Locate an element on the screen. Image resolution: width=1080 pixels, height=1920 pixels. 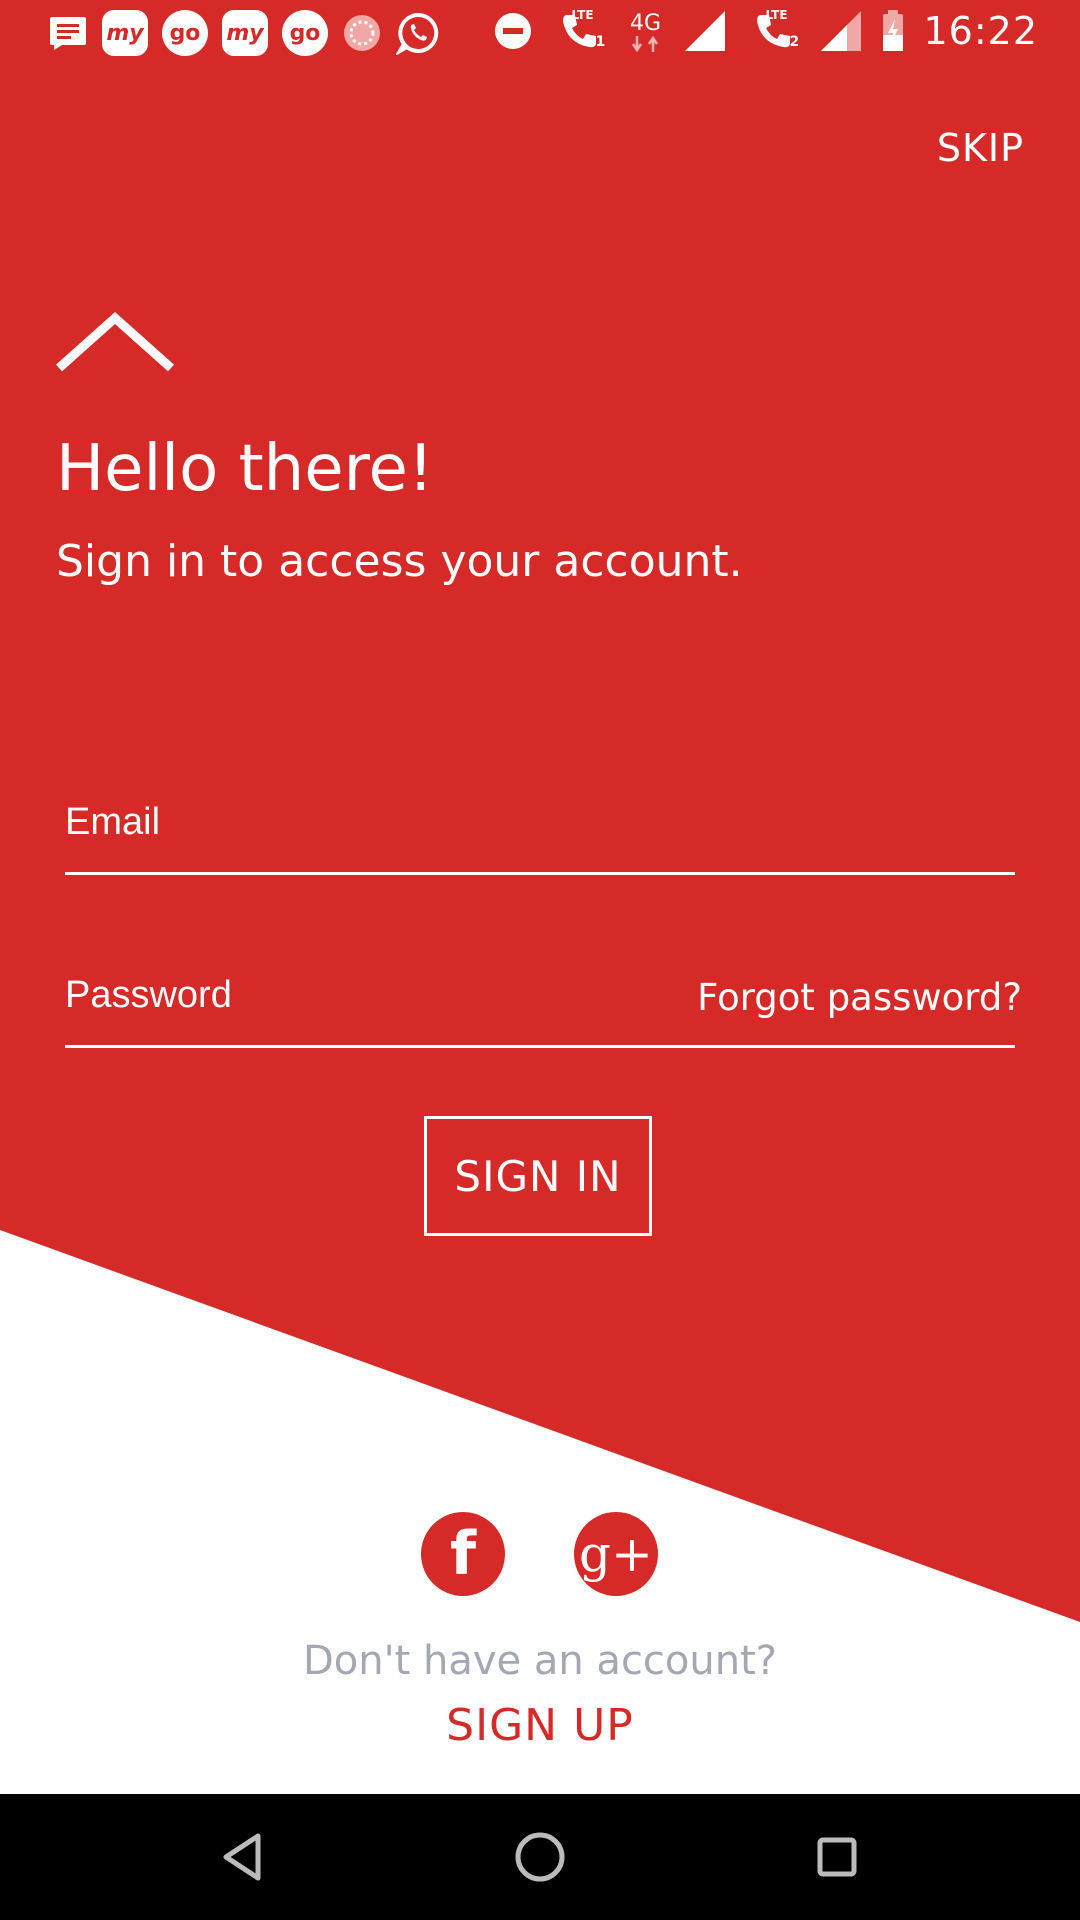
signal-weak-icon is located at coordinates (841, 31).